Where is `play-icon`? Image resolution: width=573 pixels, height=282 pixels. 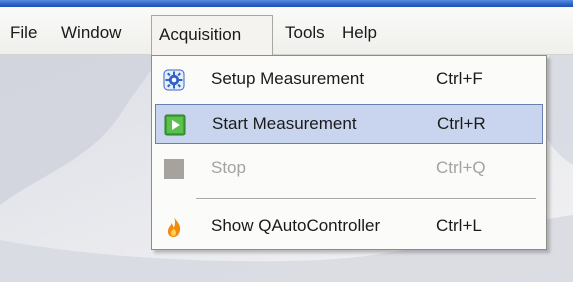 play-icon is located at coordinates (175, 125).